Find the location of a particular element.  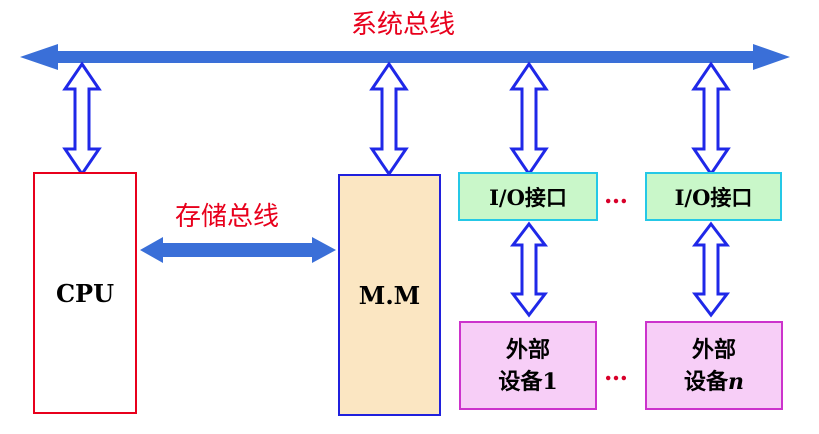

ion-devicen-connector-arrow is located at coordinates (711, 269).